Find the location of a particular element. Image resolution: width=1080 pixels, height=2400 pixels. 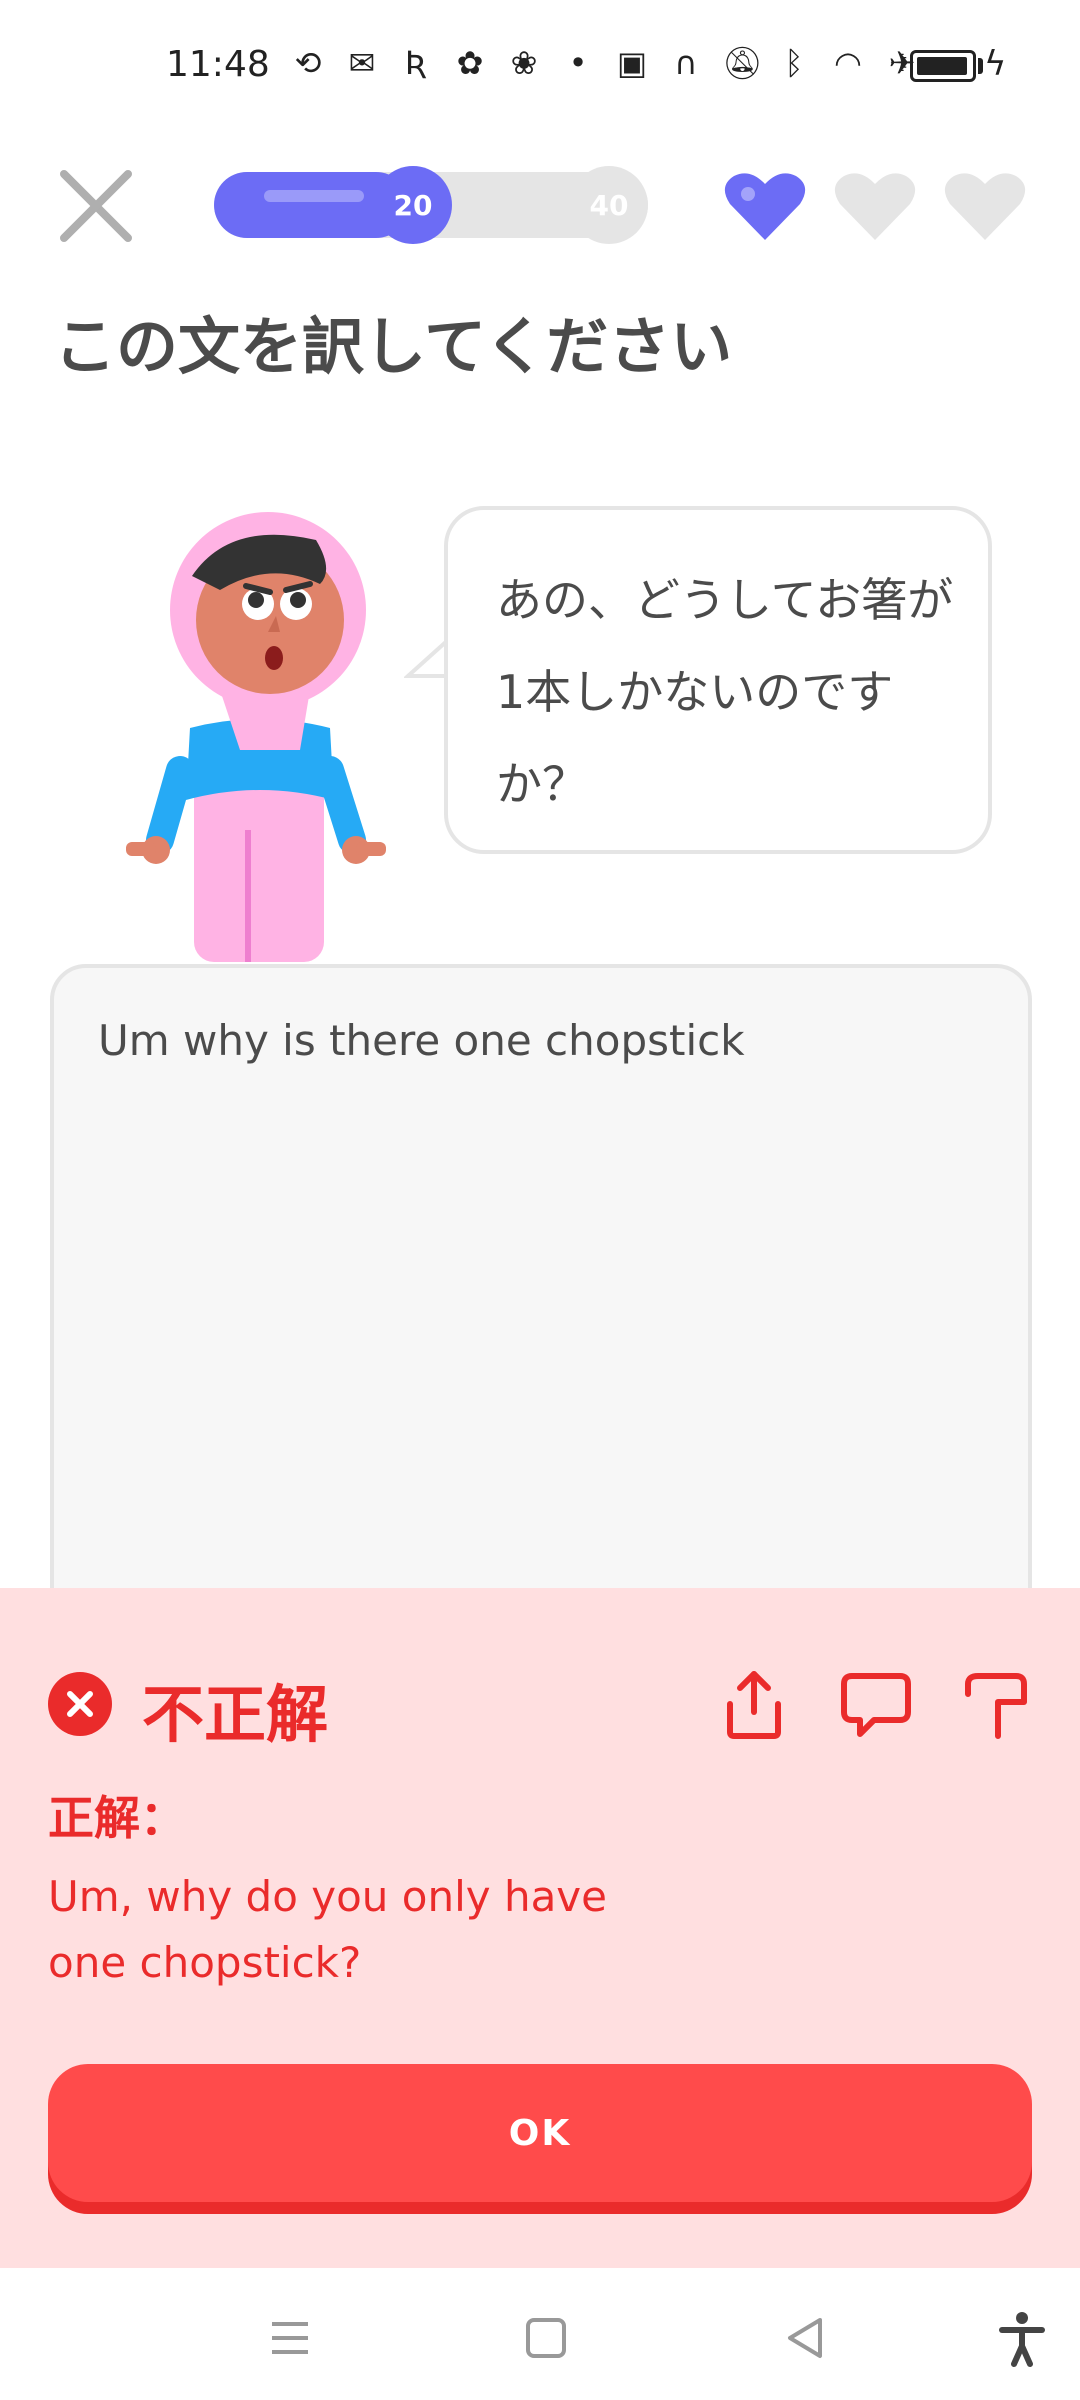

speech-bubble: あの、どうしてお箸が1本しかないのですか？ is located at coordinates (718, 680).